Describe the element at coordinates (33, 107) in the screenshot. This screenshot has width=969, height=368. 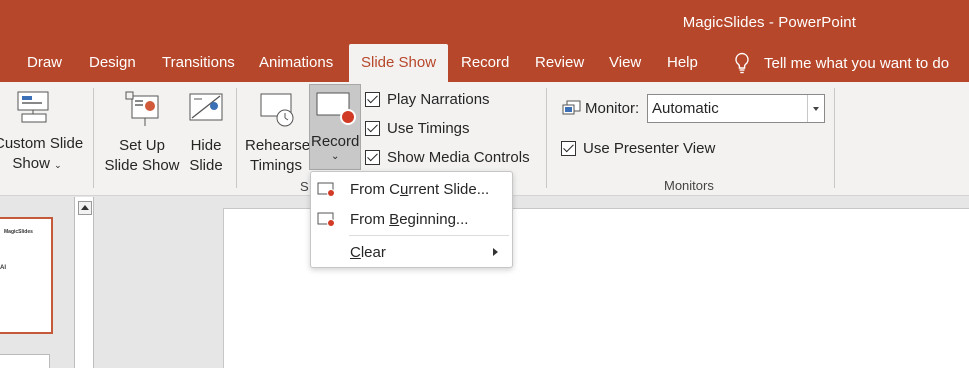
I see `custom-slide-show-icon` at that location.